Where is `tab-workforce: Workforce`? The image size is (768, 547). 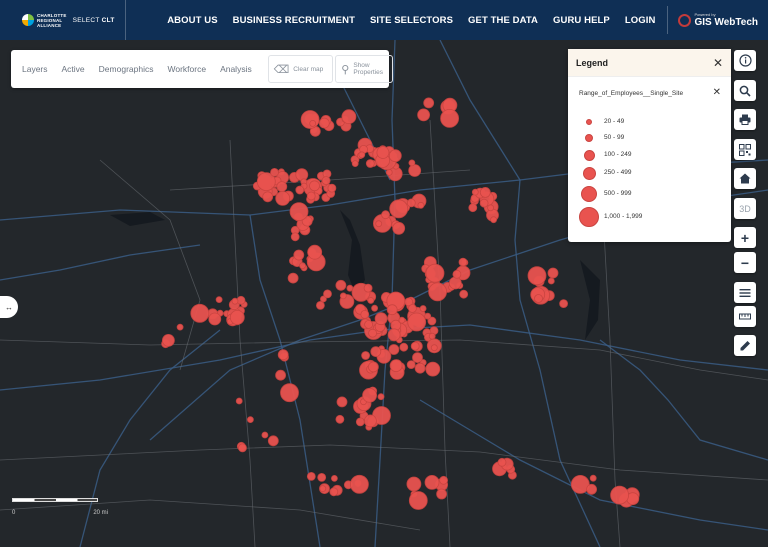 tab-workforce: Workforce is located at coordinates (186, 69).